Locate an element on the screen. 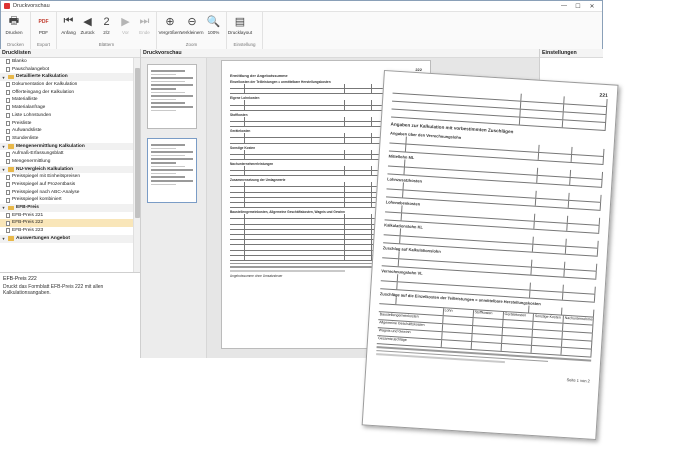 This screenshot has width=680, height=463. pdf-icon: PDF is located at coordinates (43, 21).